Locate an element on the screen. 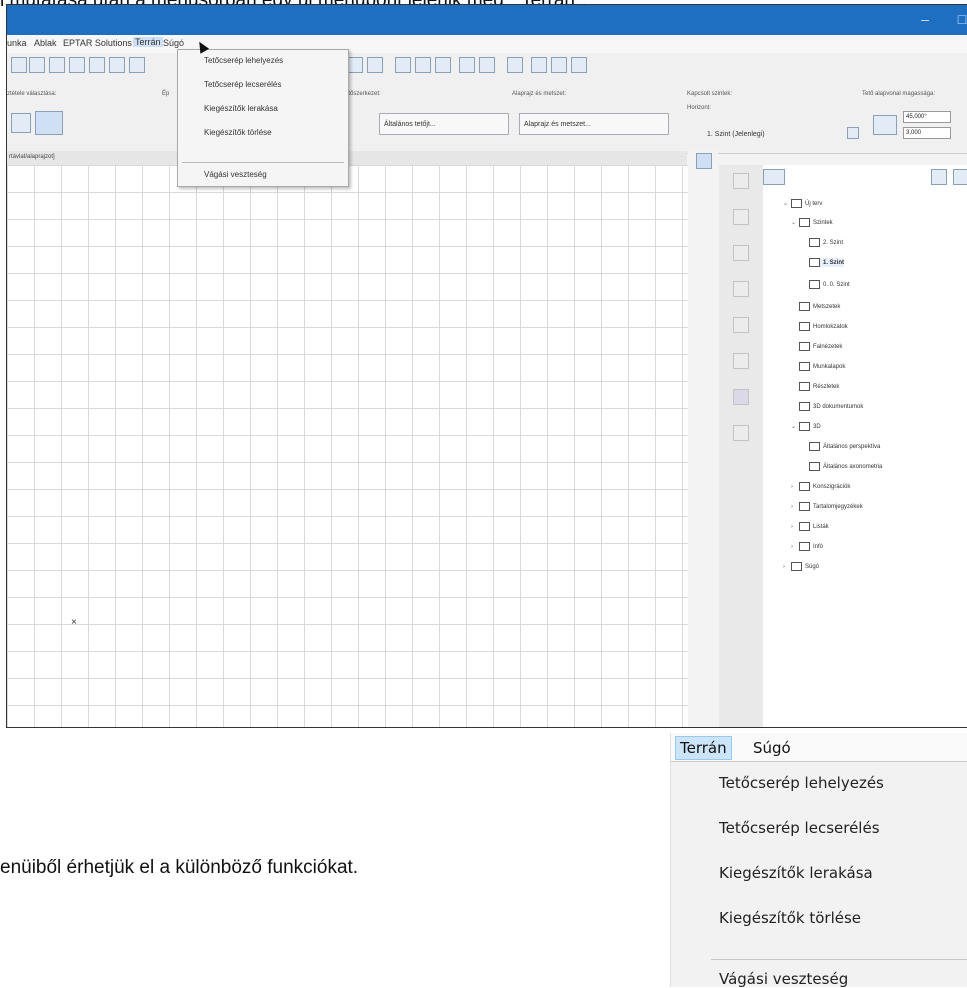 This screenshot has width=967, height=988. toolbar-group-label: Kapcsolt szintek: is located at coordinates (710, 94).